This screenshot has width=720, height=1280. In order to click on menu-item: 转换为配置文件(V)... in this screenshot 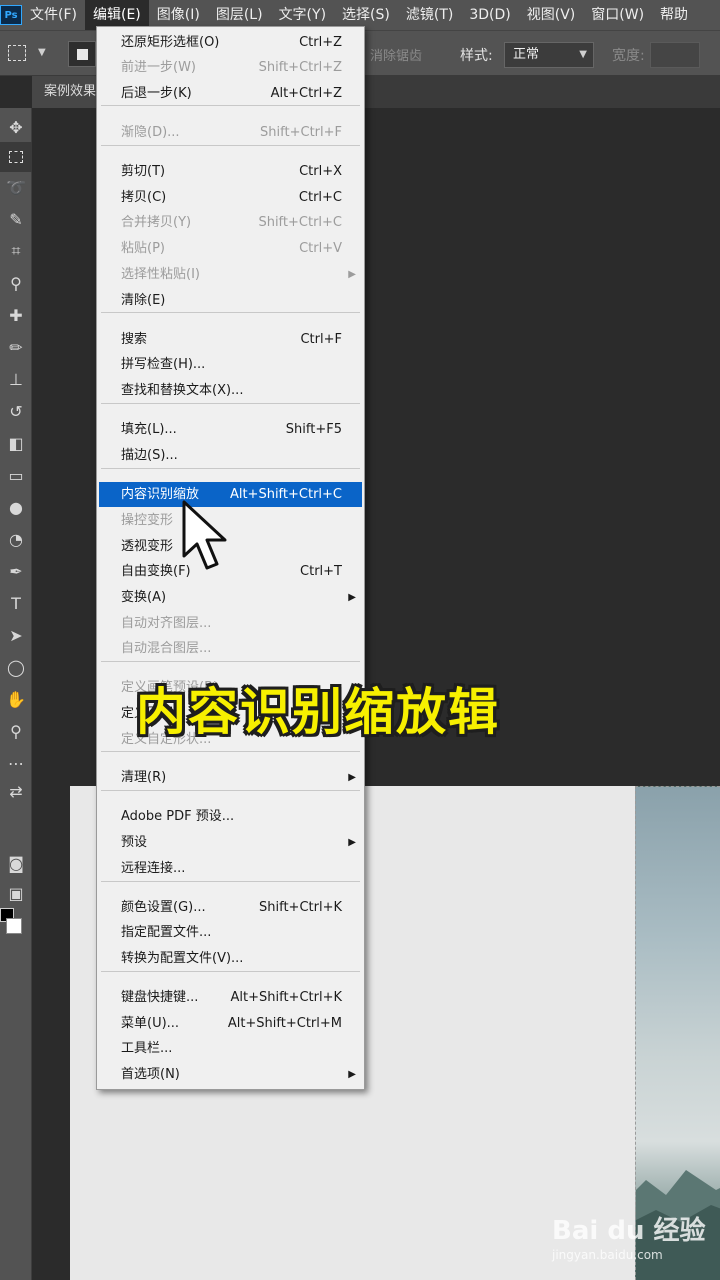, I will do `click(230, 958)`.